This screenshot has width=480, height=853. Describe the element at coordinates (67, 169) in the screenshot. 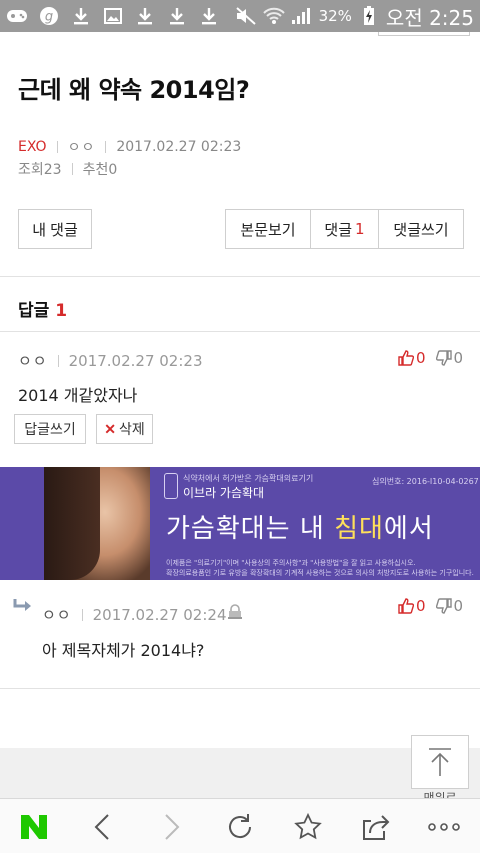

I see `post-stats: 조회23 추천0` at that location.